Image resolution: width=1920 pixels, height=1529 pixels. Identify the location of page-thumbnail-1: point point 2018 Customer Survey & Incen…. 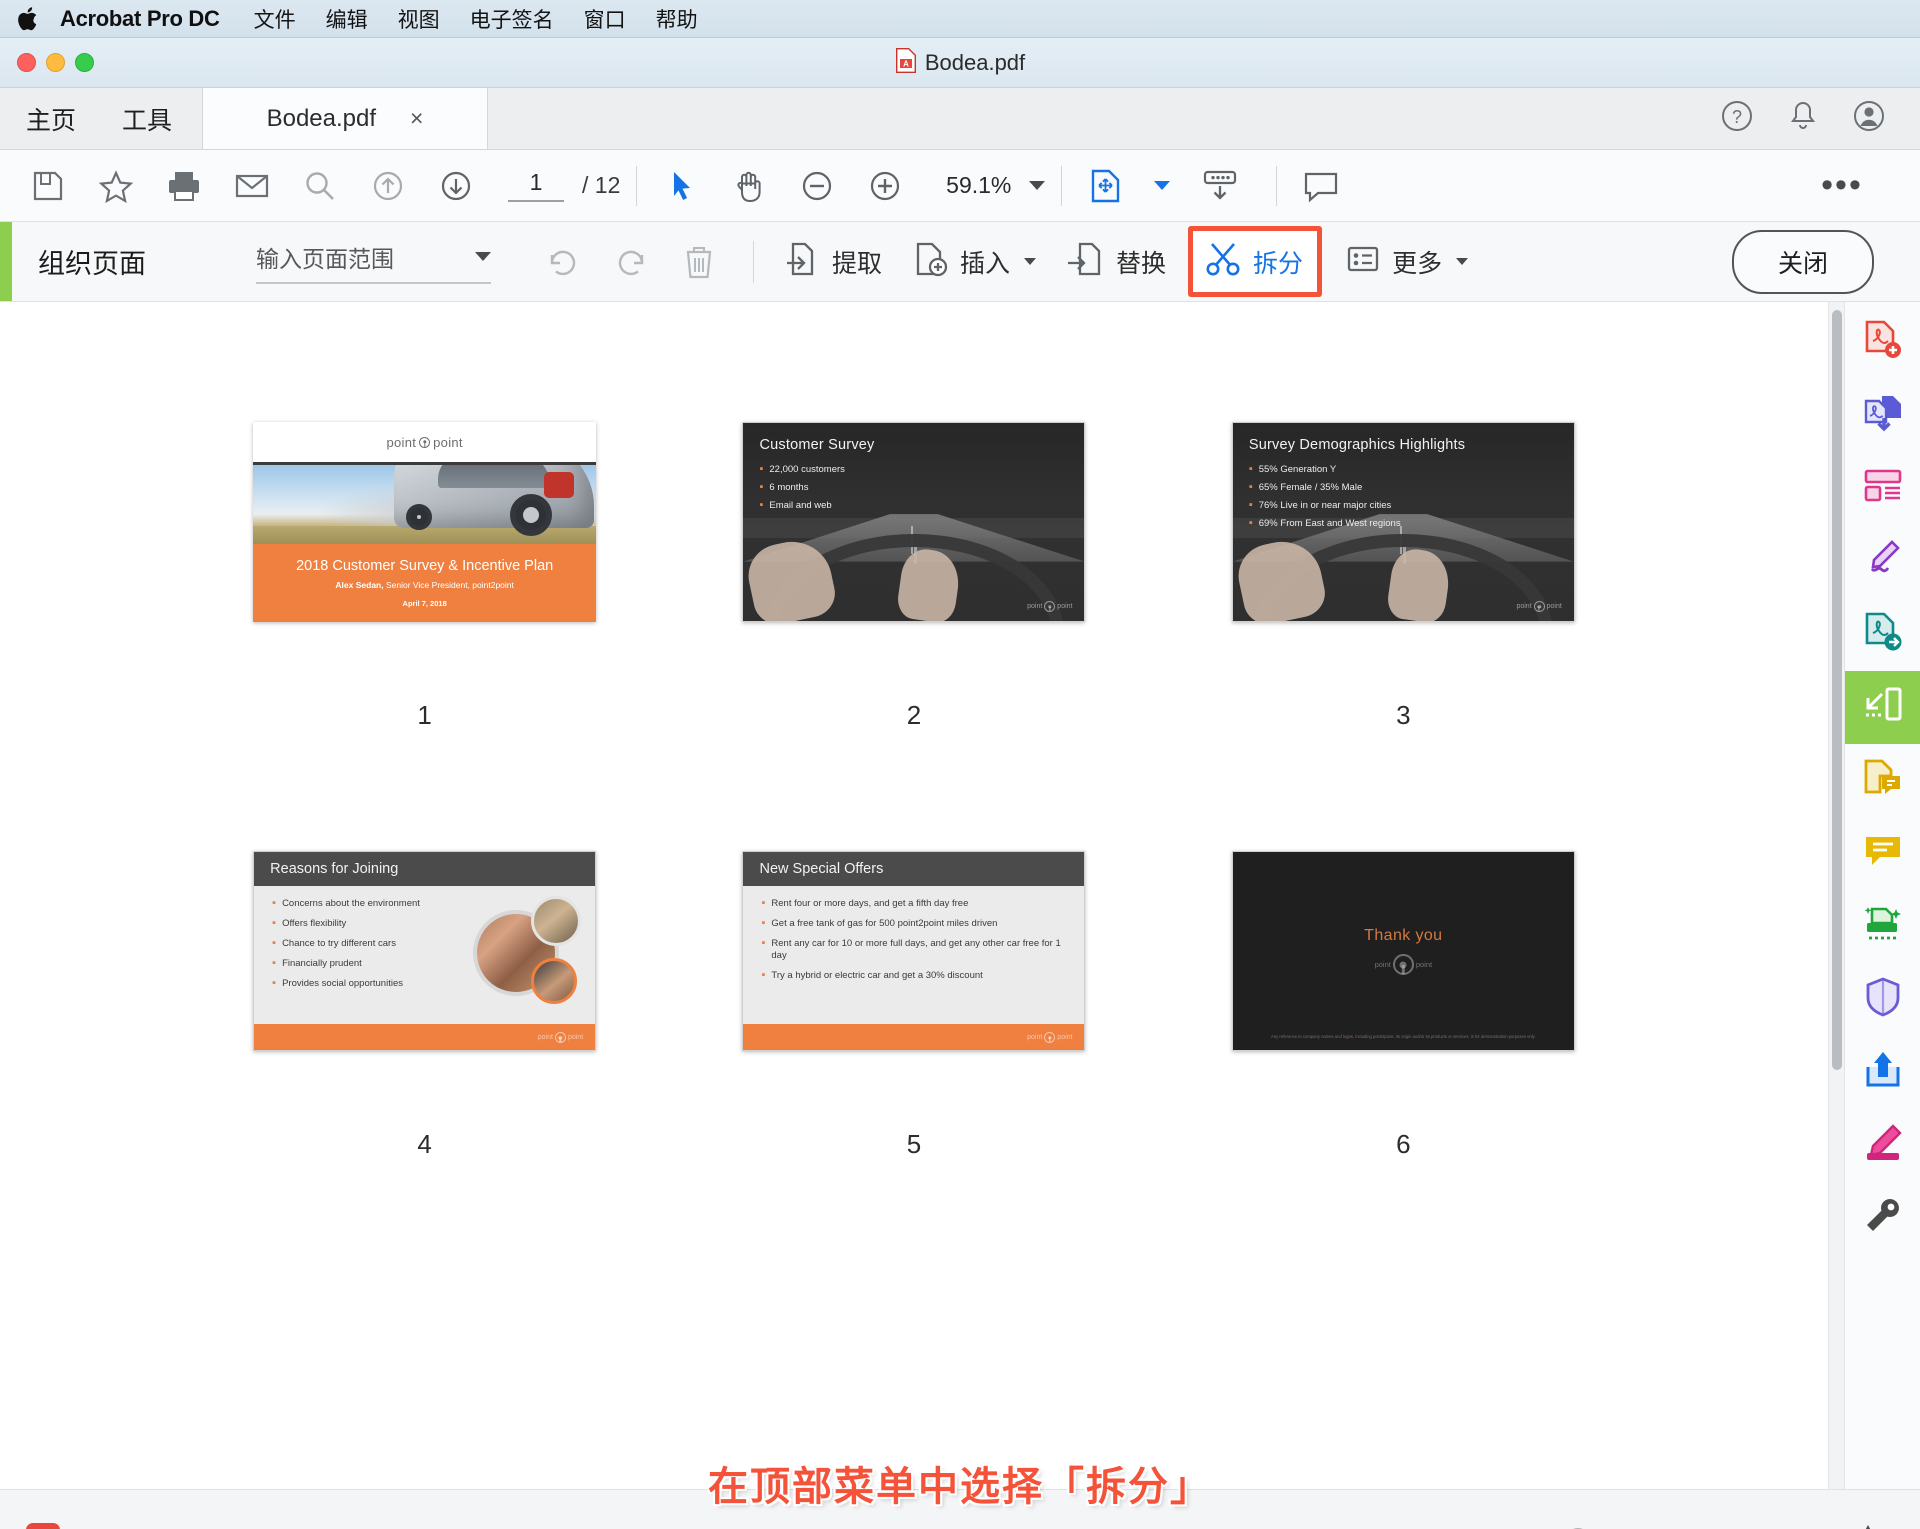
(424, 636).